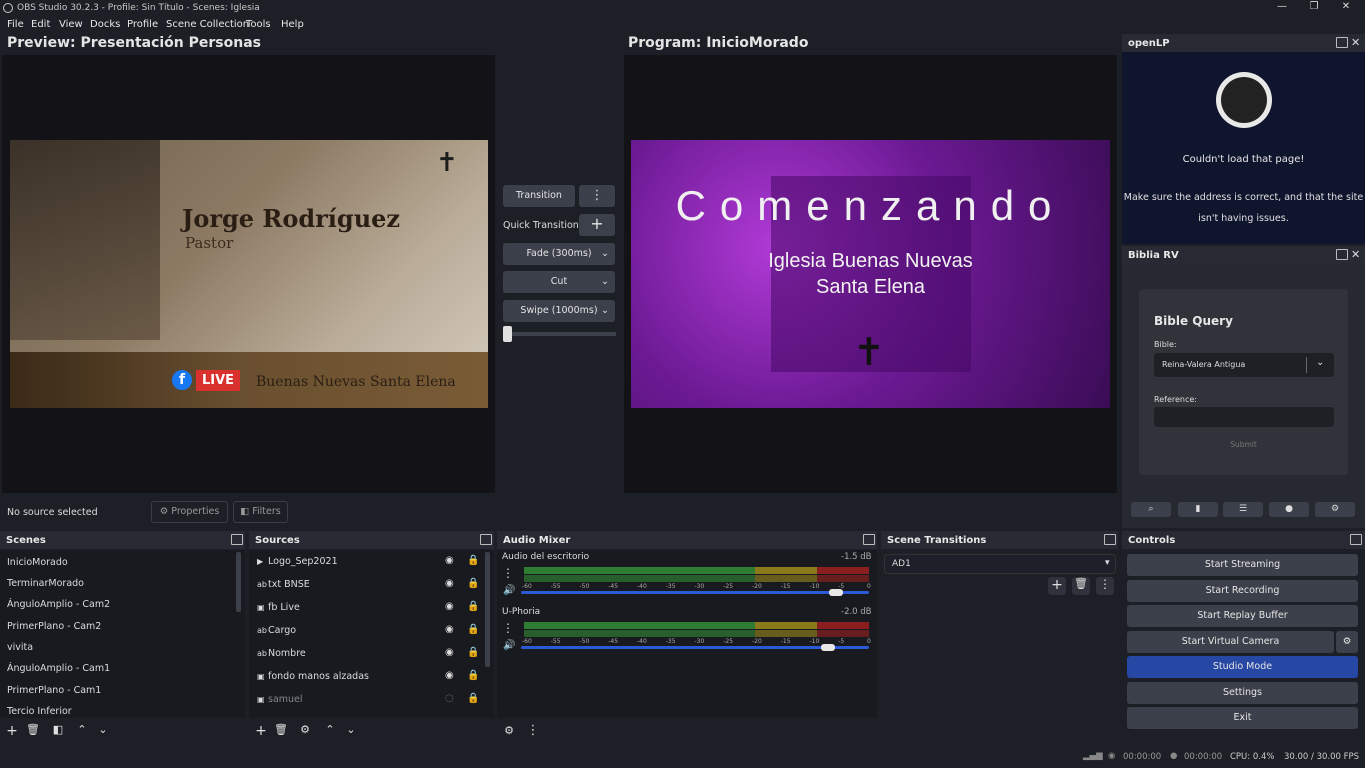  What do you see at coordinates (368, 654) in the screenshot?
I see `source-row: ab Nombre ◉ 🔒` at bounding box center [368, 654].